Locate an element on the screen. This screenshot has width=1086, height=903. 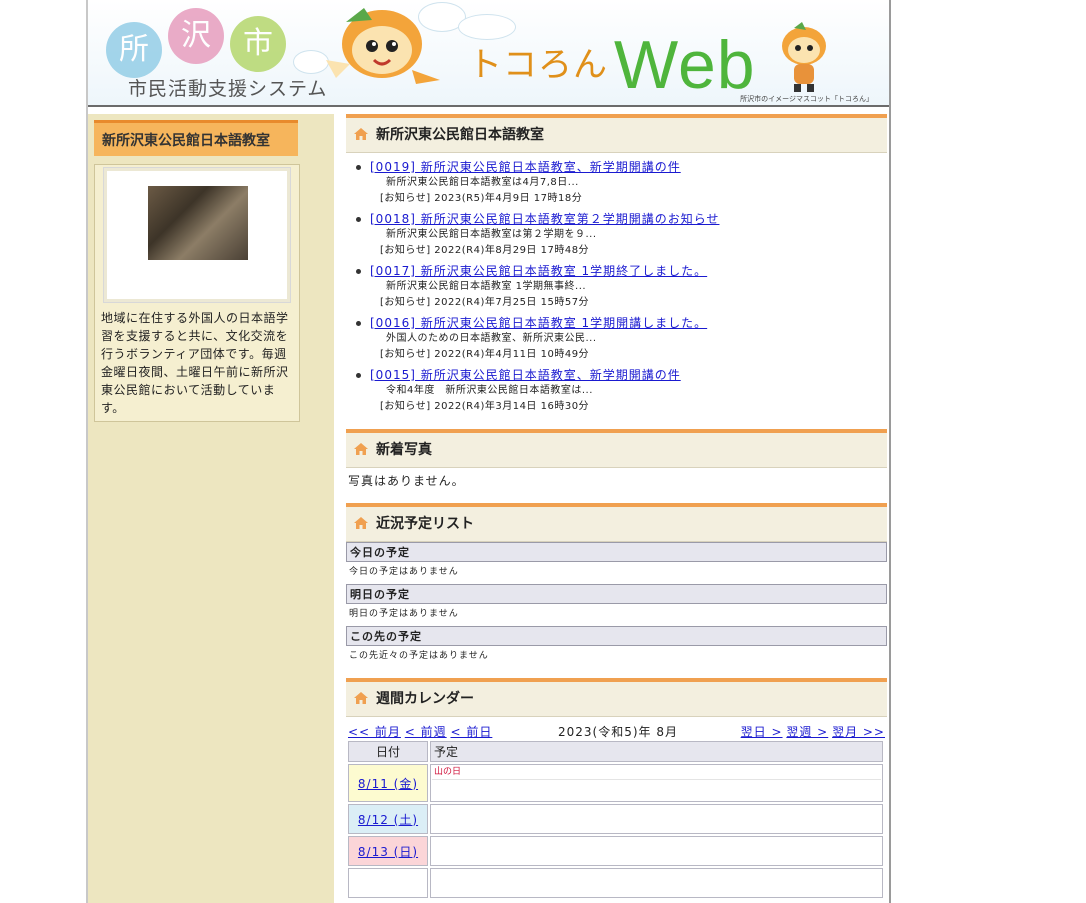
prev-week-link: < 前週 is located at coordinates (426, 732).